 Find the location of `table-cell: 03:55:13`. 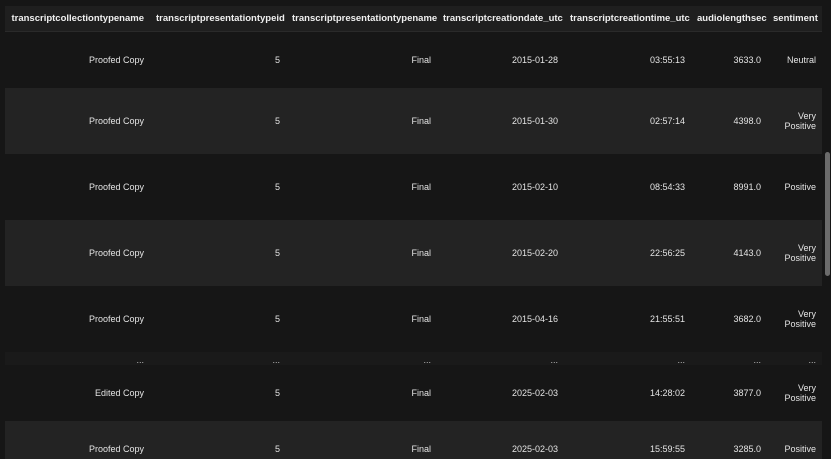

table-cell: 03:55:13 is located at coordinates (627, 59).